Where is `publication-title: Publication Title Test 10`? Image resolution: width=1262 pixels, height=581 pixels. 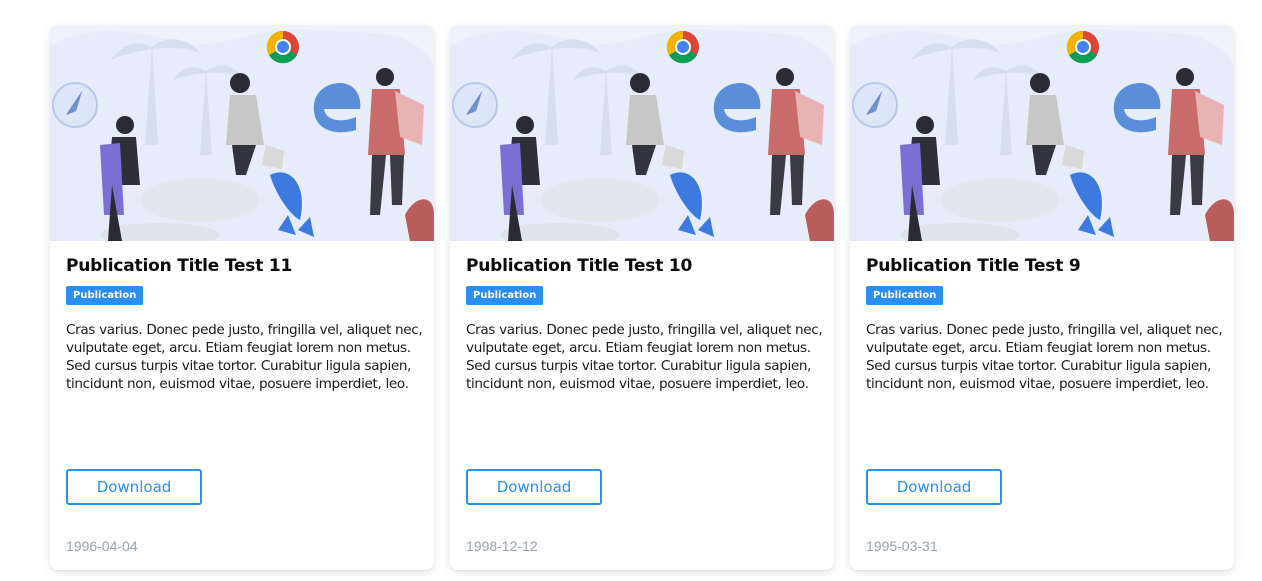
publication-title: Publication Title Test 10 is located at coordinates (579, 266).